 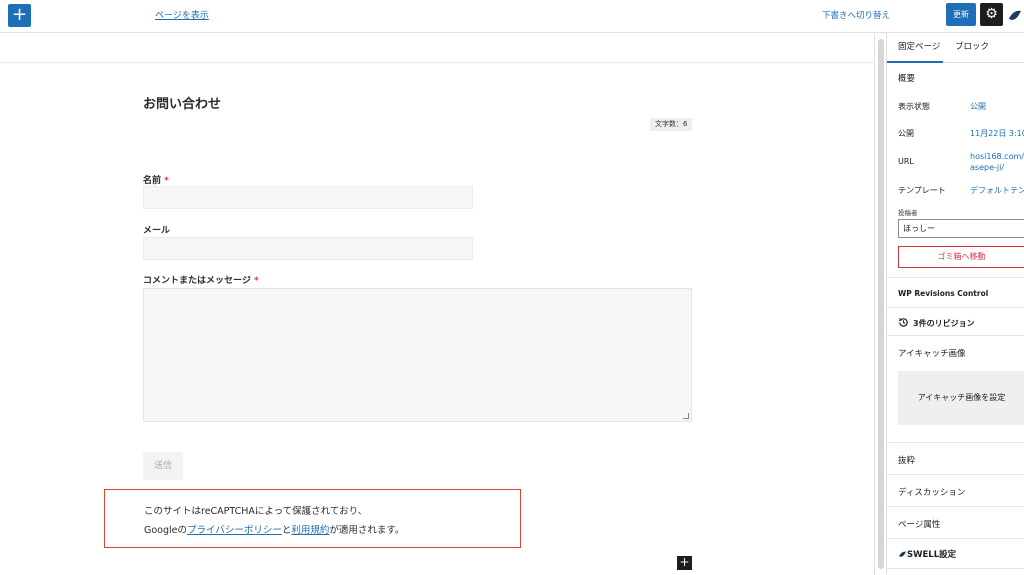 I want to click on tab-page: 固定ページ, so click(x=915, y=48).